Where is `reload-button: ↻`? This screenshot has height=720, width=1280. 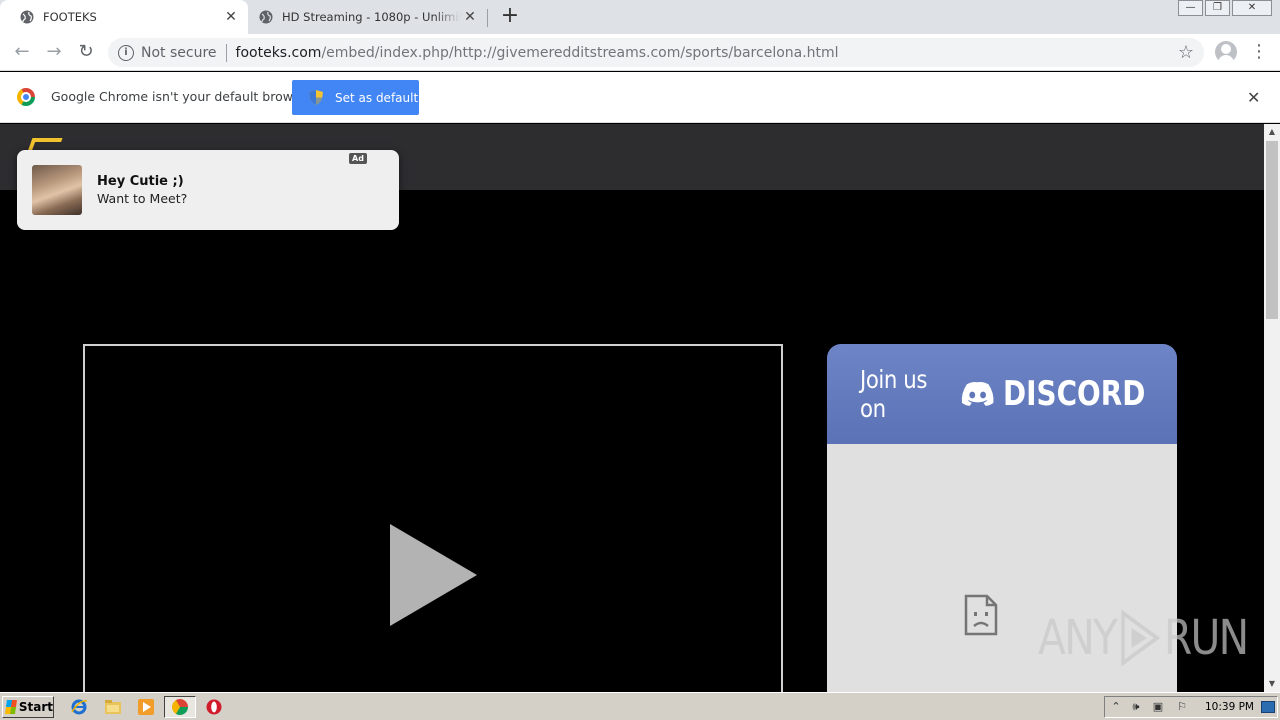 reload-button: ↻ is located at coordinates (86, 52).